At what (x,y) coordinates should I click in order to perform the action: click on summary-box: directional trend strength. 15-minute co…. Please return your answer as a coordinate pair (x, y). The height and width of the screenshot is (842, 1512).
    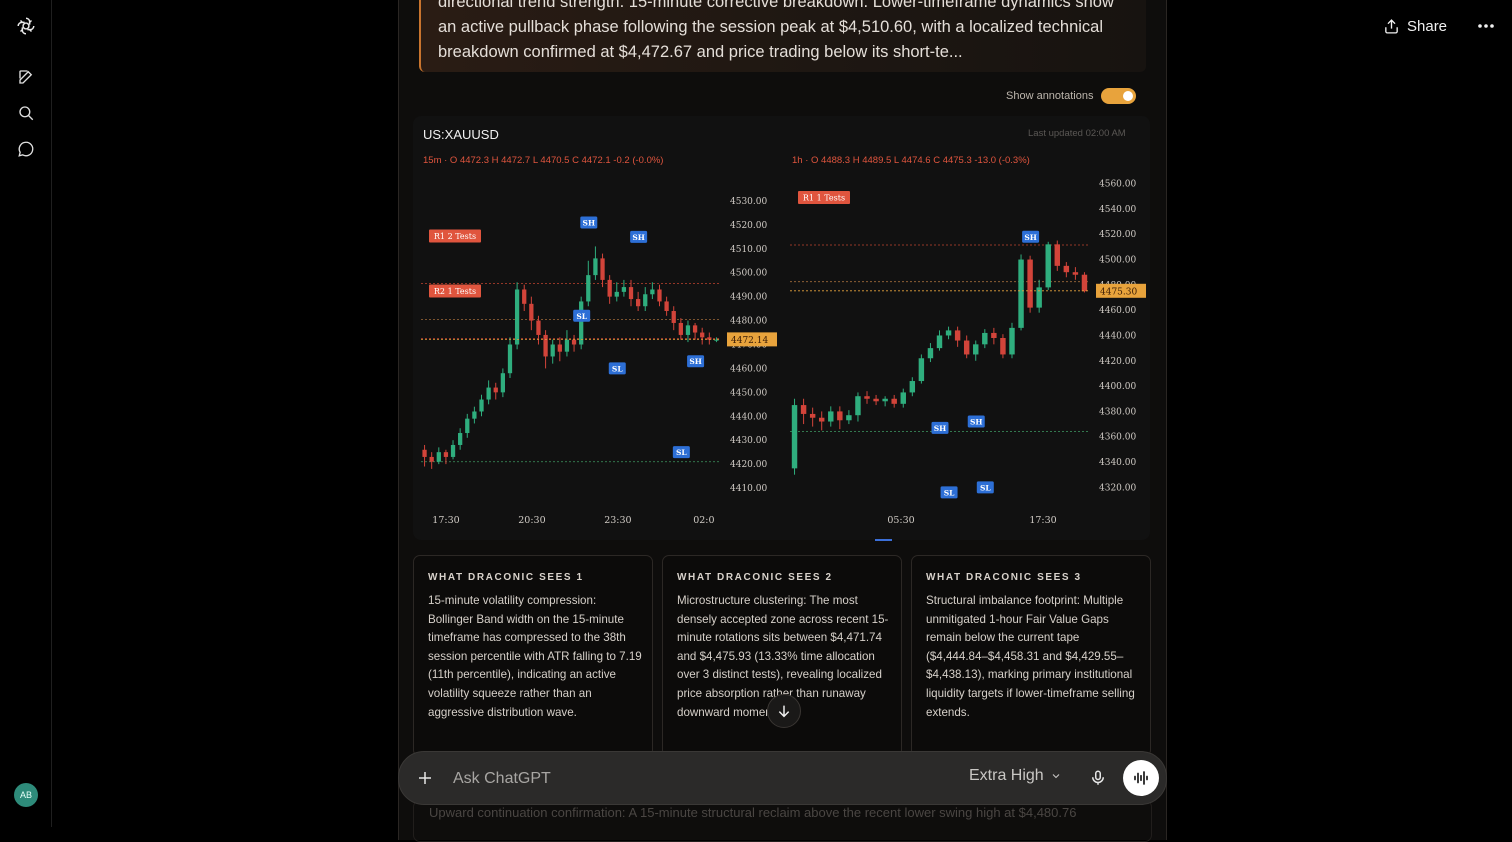
    Looking at the image, I should click on (782, 36).